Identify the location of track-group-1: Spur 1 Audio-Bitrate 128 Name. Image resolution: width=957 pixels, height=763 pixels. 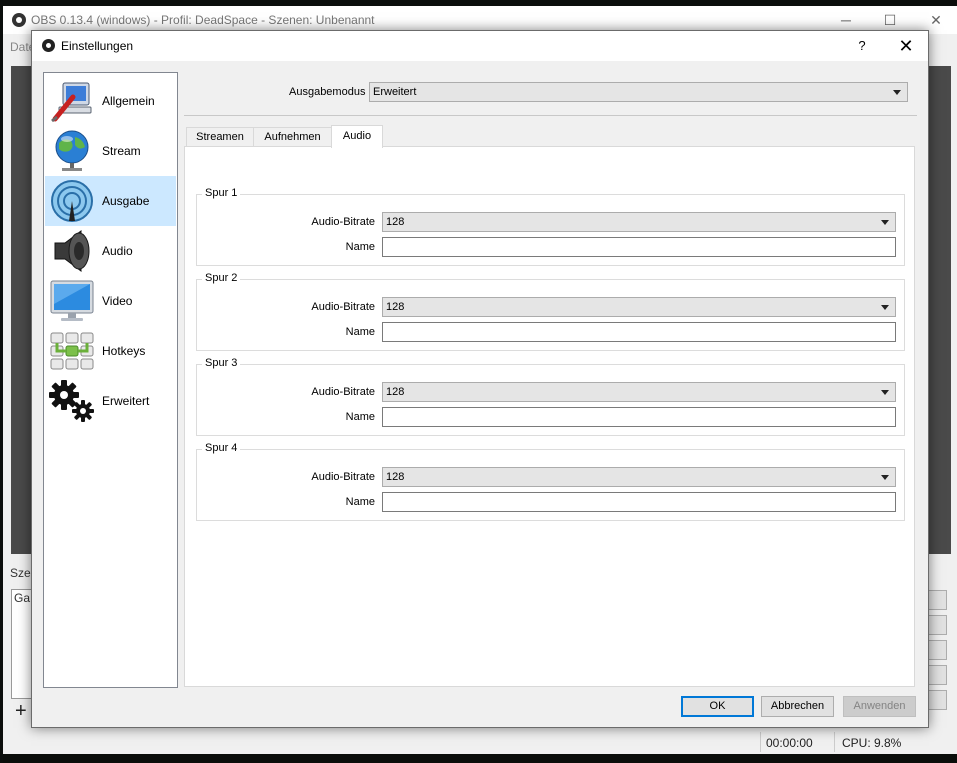
(550, 226).